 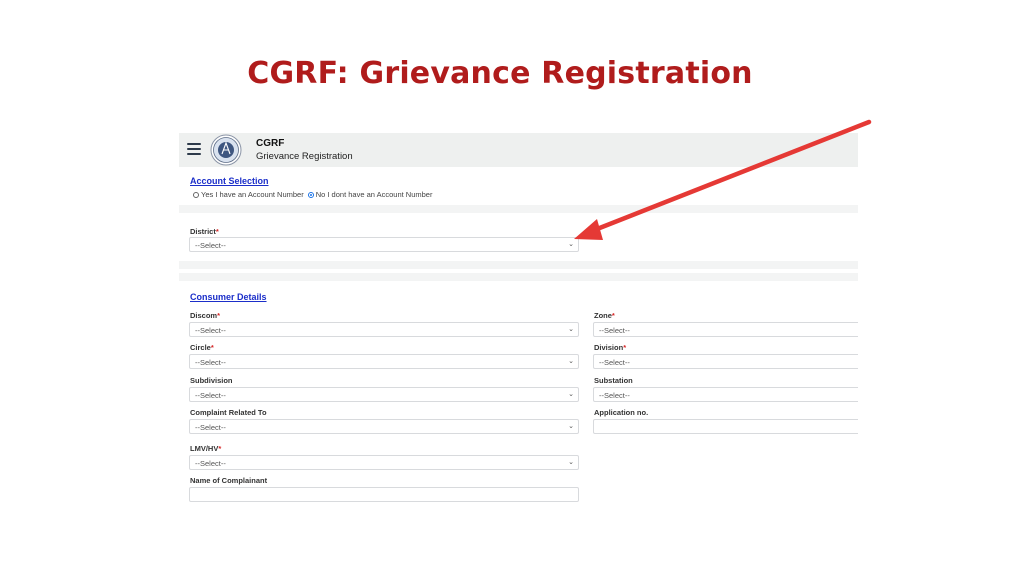 I want to click on arrow-shaft, so click(x=730, y=176).